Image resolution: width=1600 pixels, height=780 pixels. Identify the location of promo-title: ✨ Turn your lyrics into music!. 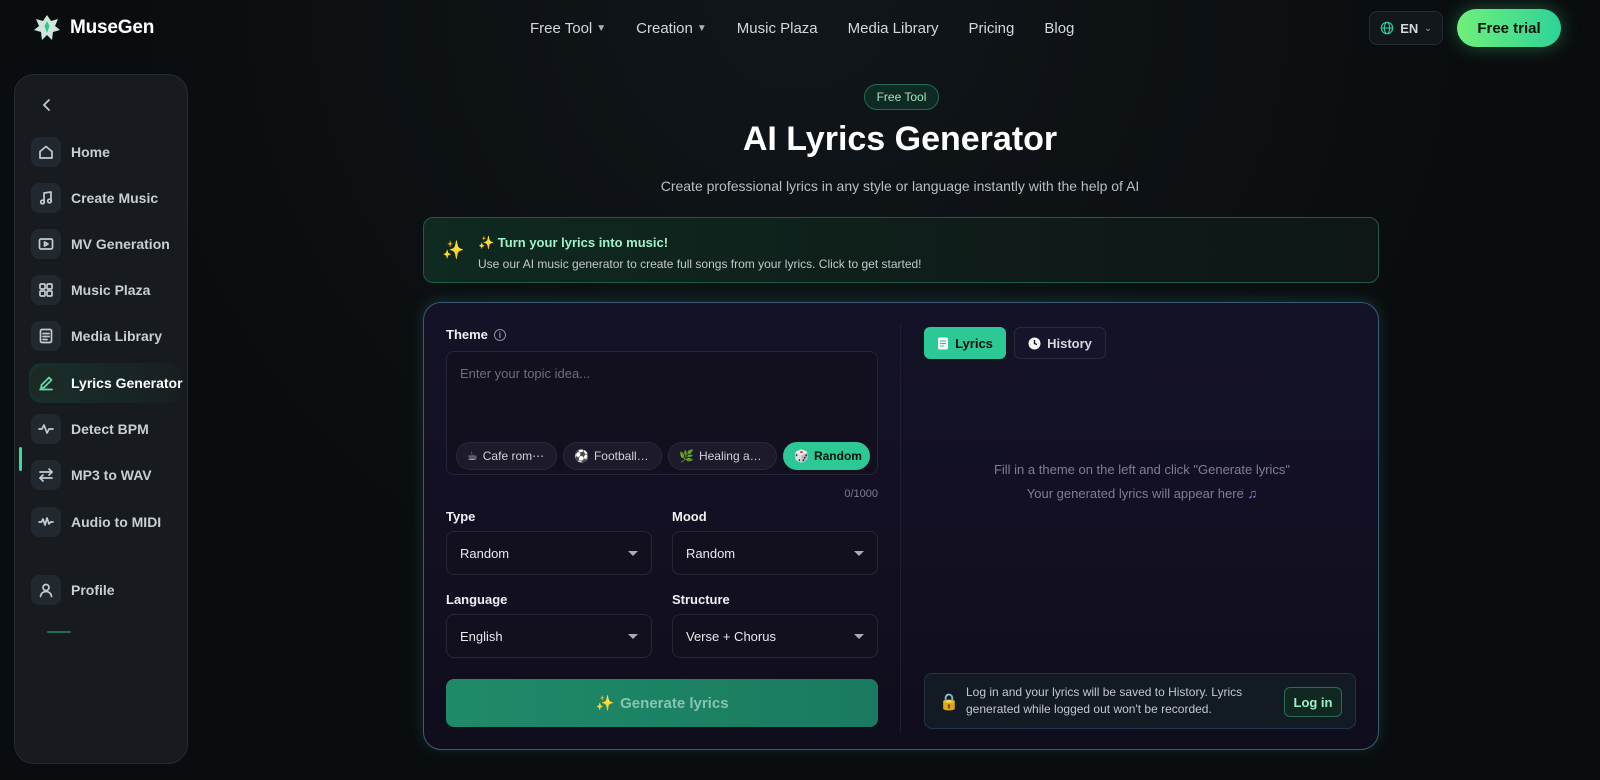
(573, 242).